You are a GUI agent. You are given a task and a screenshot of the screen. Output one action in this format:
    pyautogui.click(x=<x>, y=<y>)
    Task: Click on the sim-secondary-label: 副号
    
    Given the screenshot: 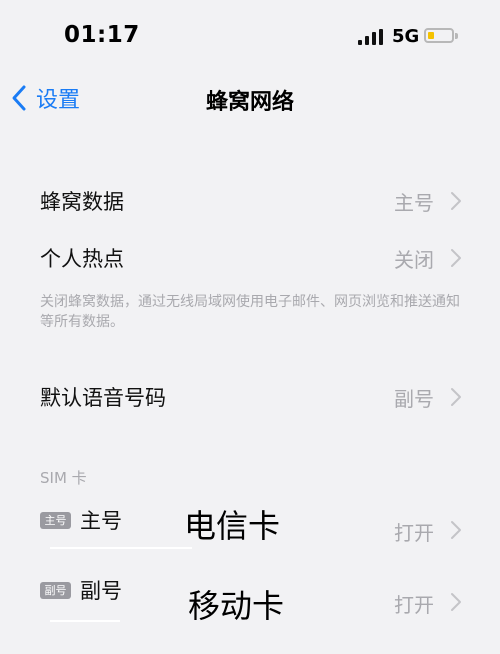 What is the action you would take?
    pyautogui.click(x=101, y=591)
    